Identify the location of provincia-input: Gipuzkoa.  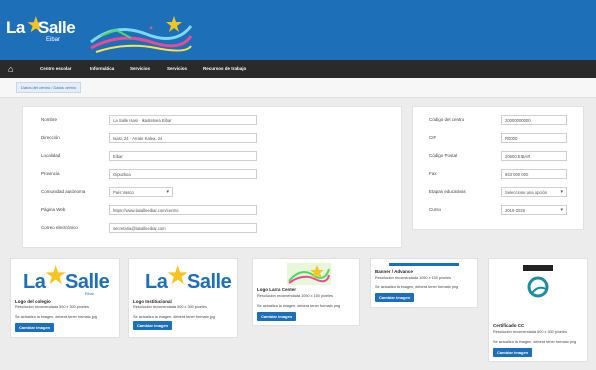
(183, 174).